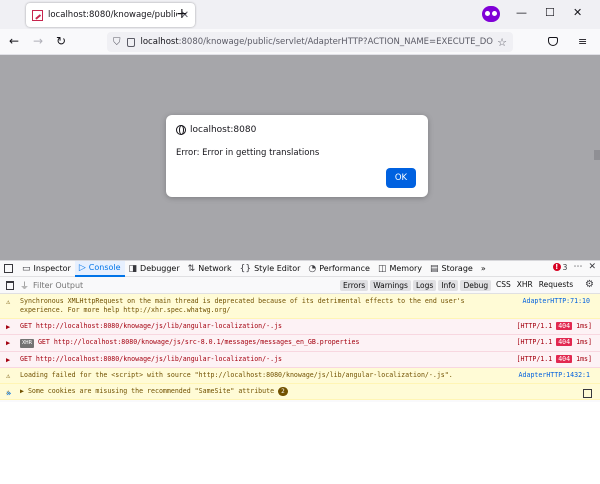 The image size is (600, 484). Describe the element at coordinates (502, 42) in the screenshot. I see `bookmark-star-icon: ☆` at that location.